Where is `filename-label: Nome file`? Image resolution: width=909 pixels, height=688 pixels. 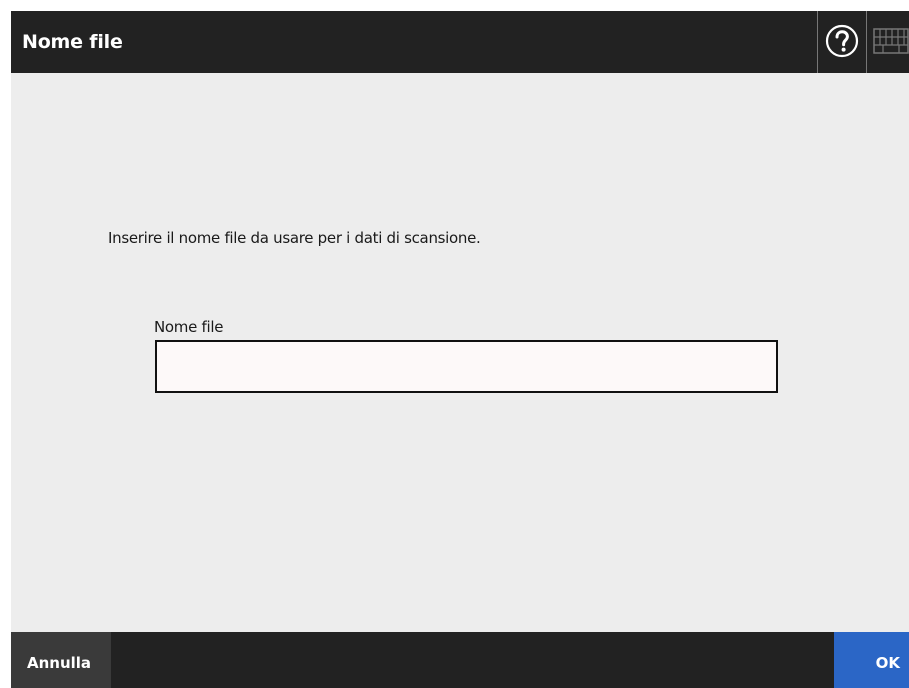 filename-label: Nome file is located at coordinates (189, 327).